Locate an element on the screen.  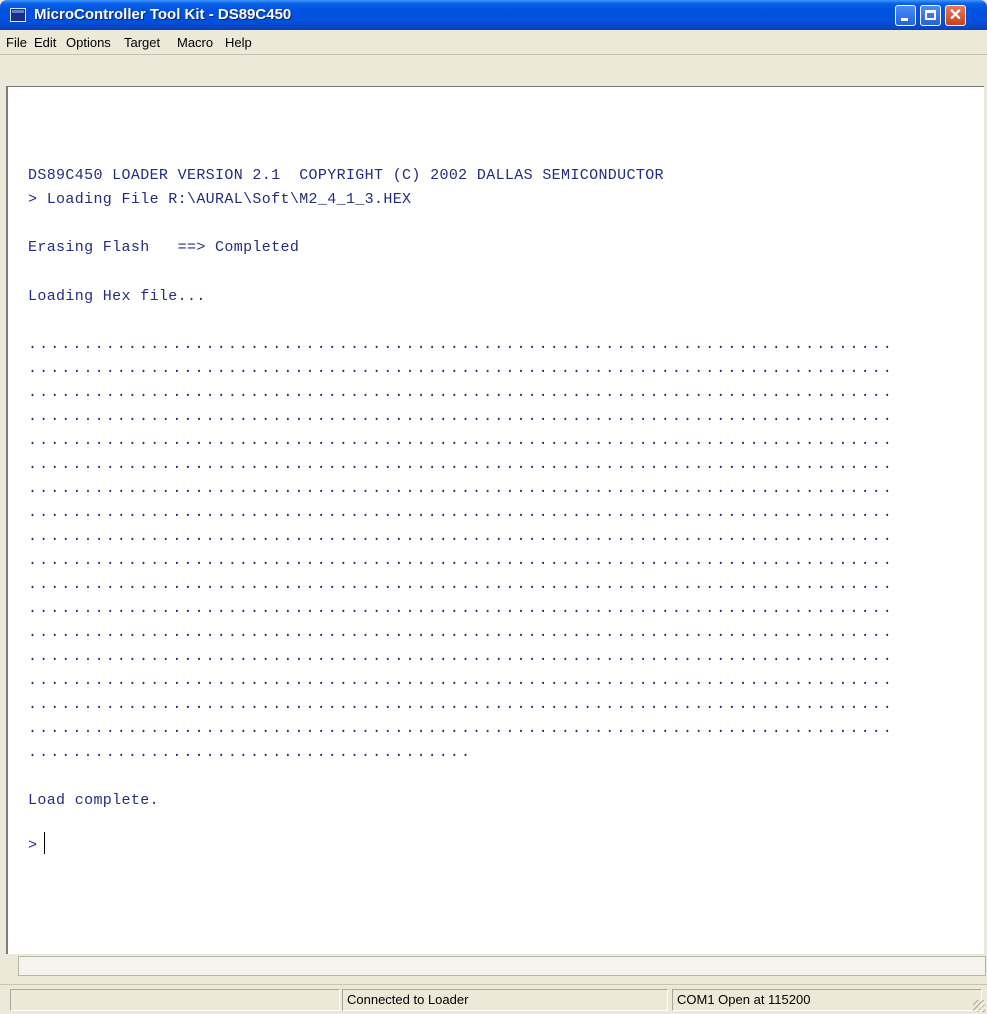
terminal-line: Erasing Flash ==> Completed is located at coordinates (164, 247).